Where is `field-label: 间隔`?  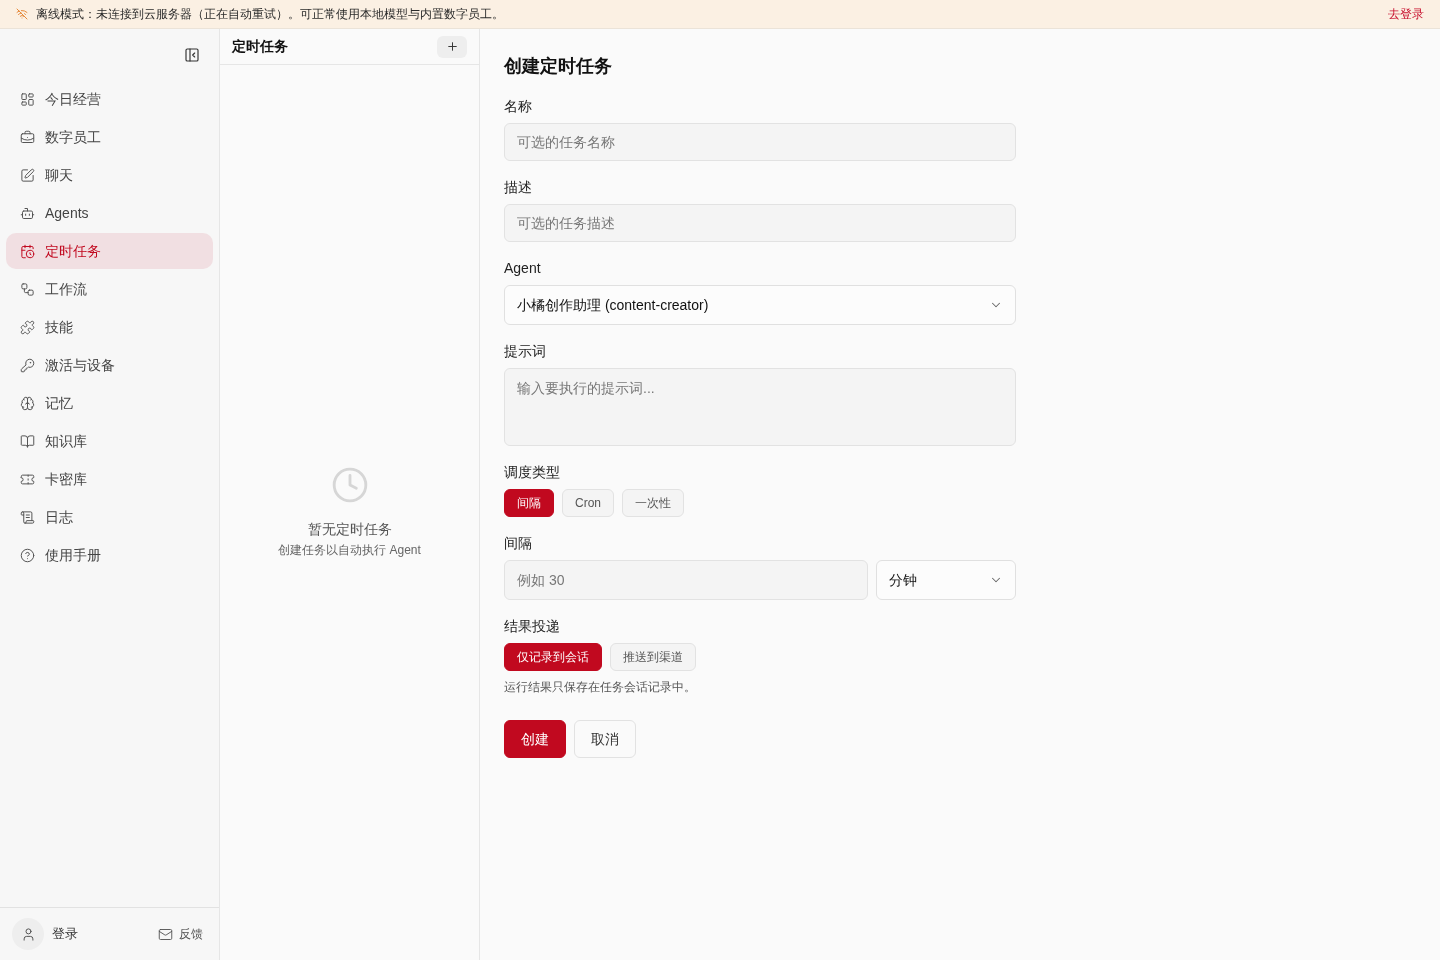
field-label: 间隔 is located at coordinates (518, 543).